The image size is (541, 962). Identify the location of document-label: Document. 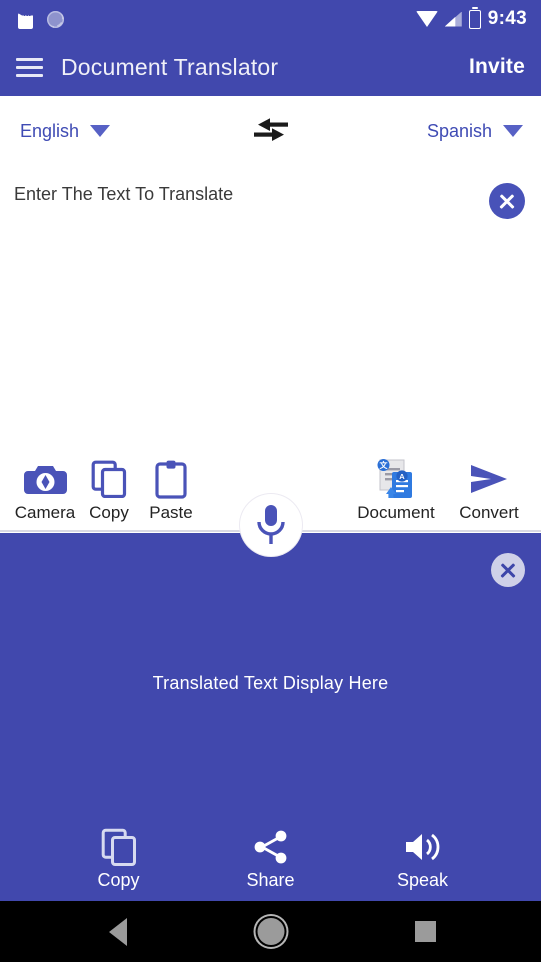
(396, 512).